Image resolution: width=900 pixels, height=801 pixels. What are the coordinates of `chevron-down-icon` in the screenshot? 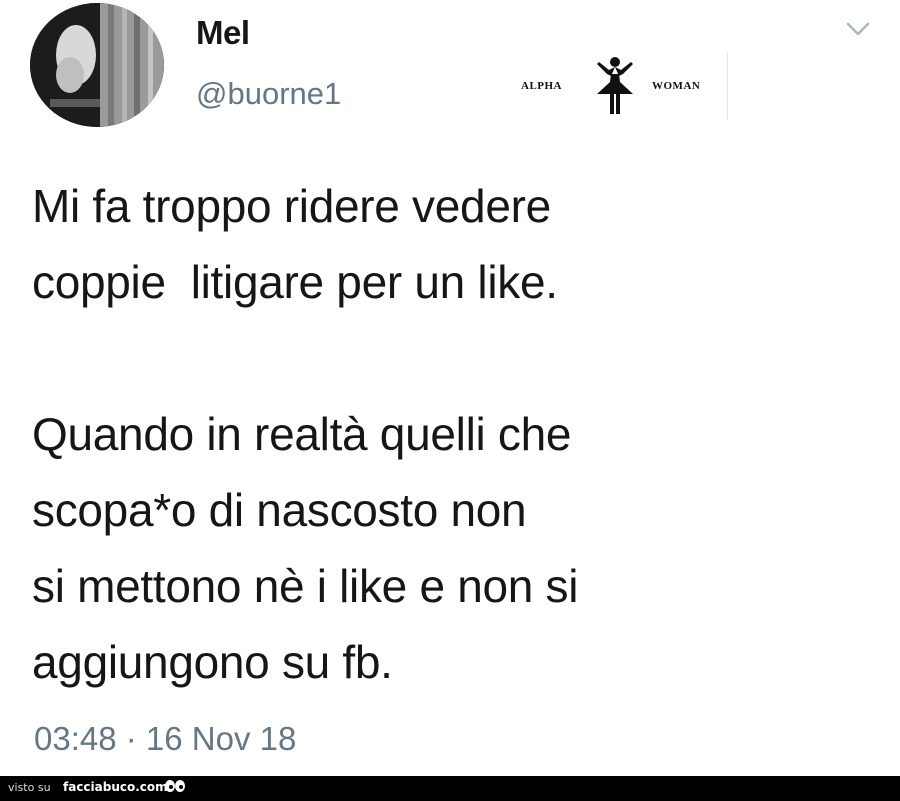 It's located at (858, 29).